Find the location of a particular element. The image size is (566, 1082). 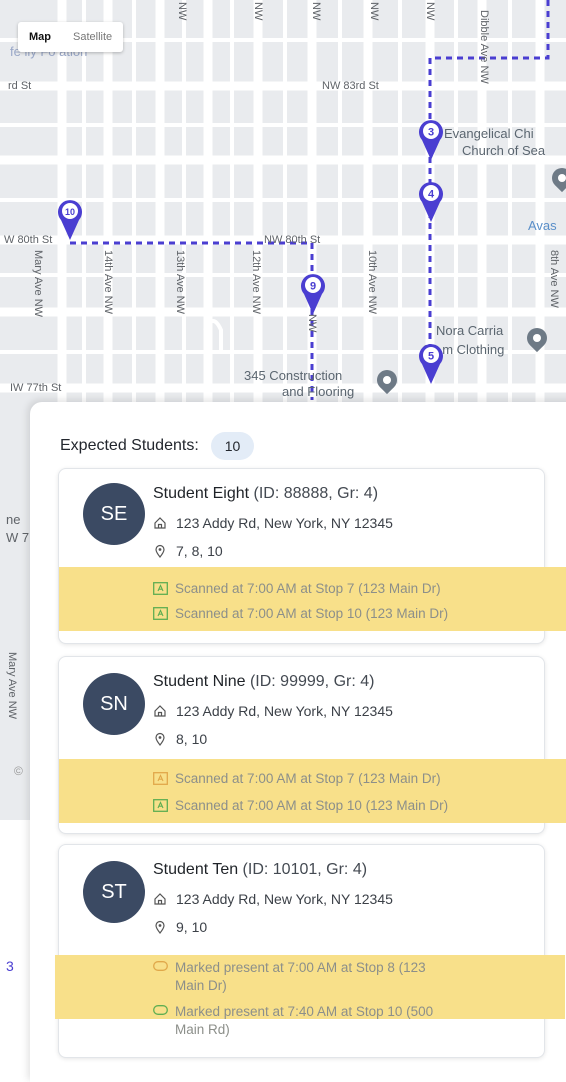

present-event-line: Marked present at 7:00 AM at Stop 8 (123 is located at coordinates (300, 967).